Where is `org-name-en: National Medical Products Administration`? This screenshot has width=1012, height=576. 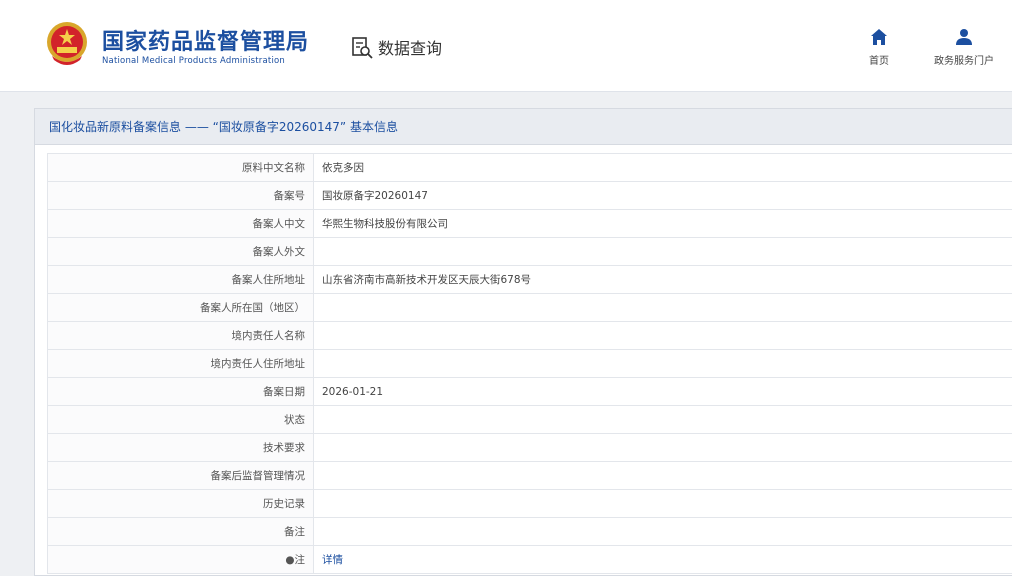
org-name-en: National Medical Products Administration is located at coordinates (193, 61).